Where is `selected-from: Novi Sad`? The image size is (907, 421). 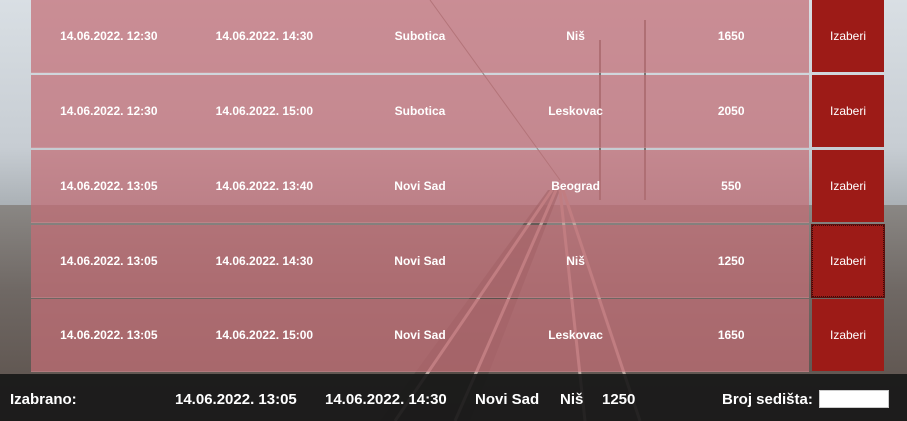 selected-from: Novi Sad is located at coordinates (507, 399).